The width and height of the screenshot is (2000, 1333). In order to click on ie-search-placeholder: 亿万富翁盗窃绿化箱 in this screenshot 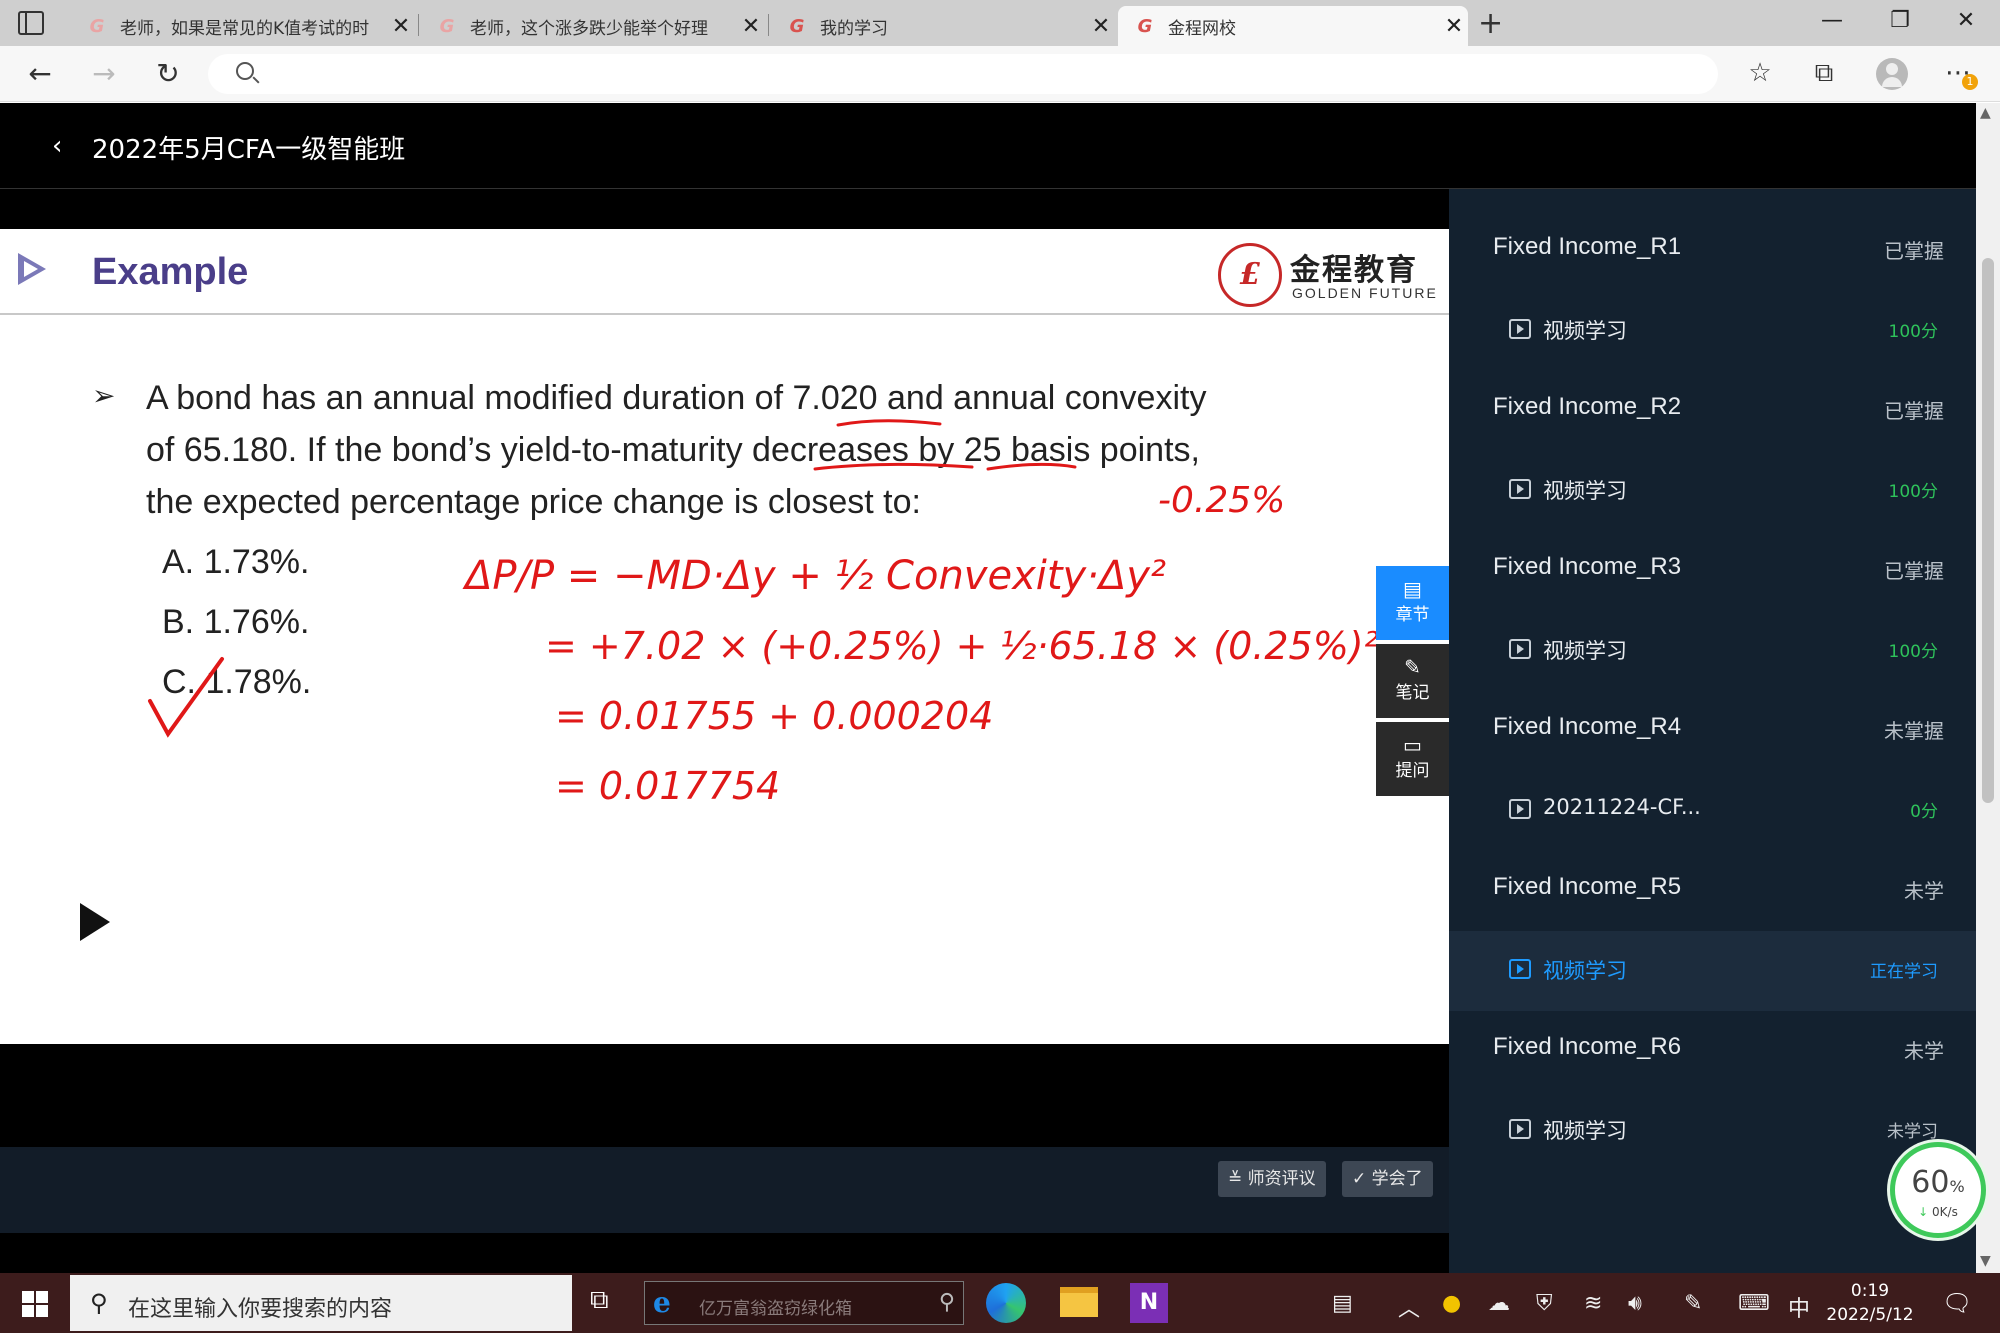, I will do `click(775, 1309)`.